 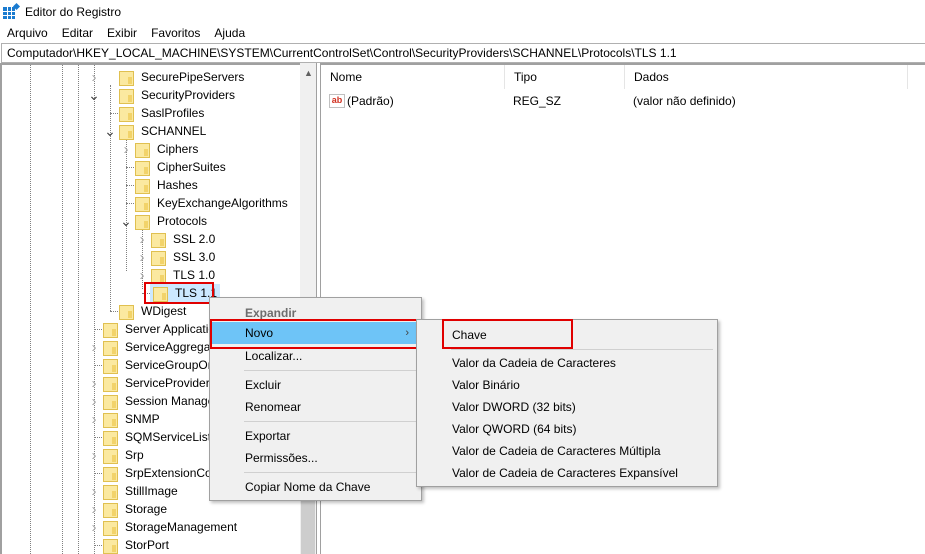 What do you see at coordinates (462, 11) in the screenshot?
I see `title-bar: Editor do Registro` at bounding box center [462, 11].